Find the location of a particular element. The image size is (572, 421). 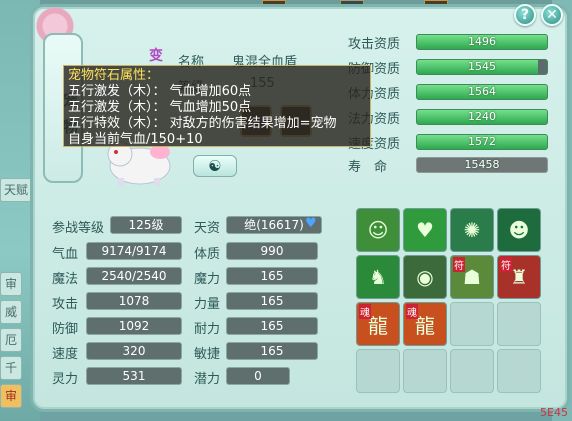

green-mask-skill-icon: ☗ 符 is located at coordinates (472, 277).